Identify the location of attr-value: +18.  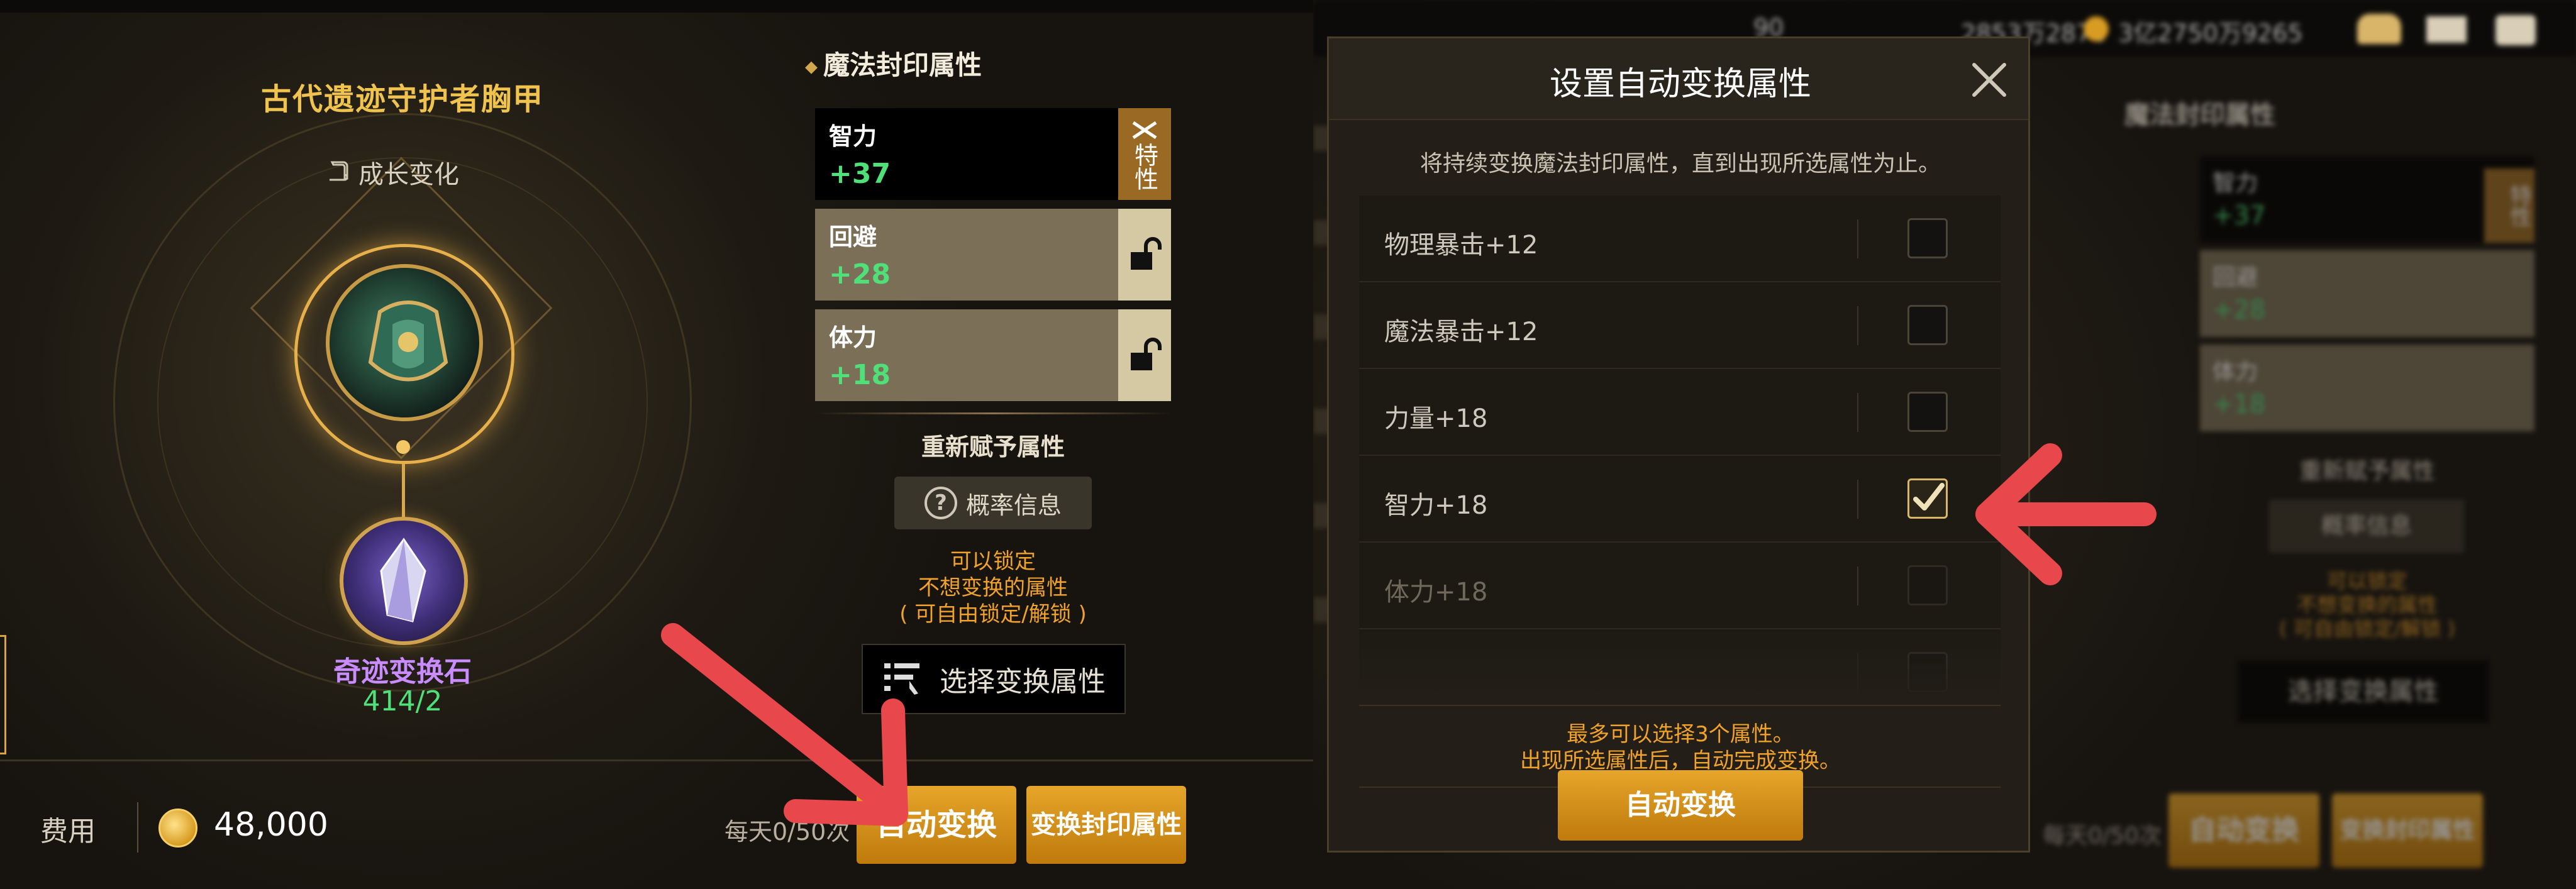
(860, 375).